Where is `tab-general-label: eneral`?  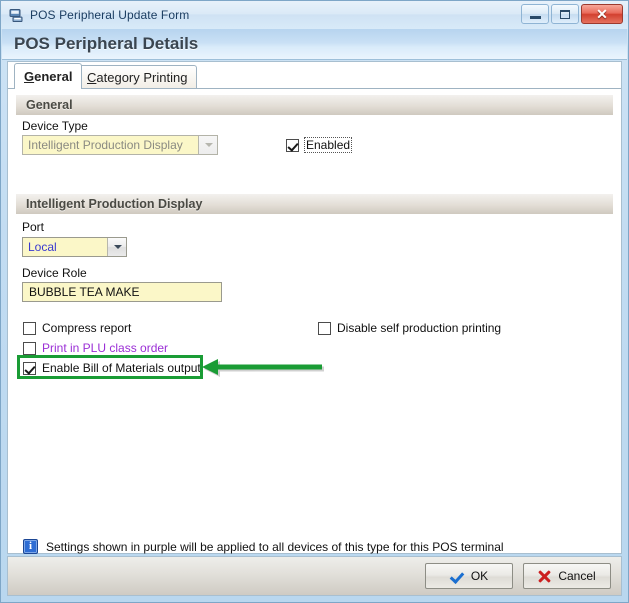
tab-general-label: eneral is located at coordinates (53, 76).